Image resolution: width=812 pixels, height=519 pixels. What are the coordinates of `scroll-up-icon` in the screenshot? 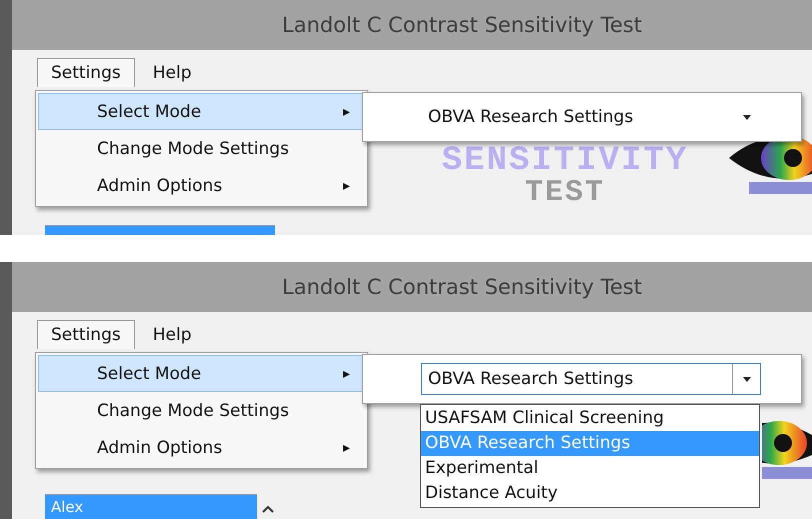 It's located at (268, 509).